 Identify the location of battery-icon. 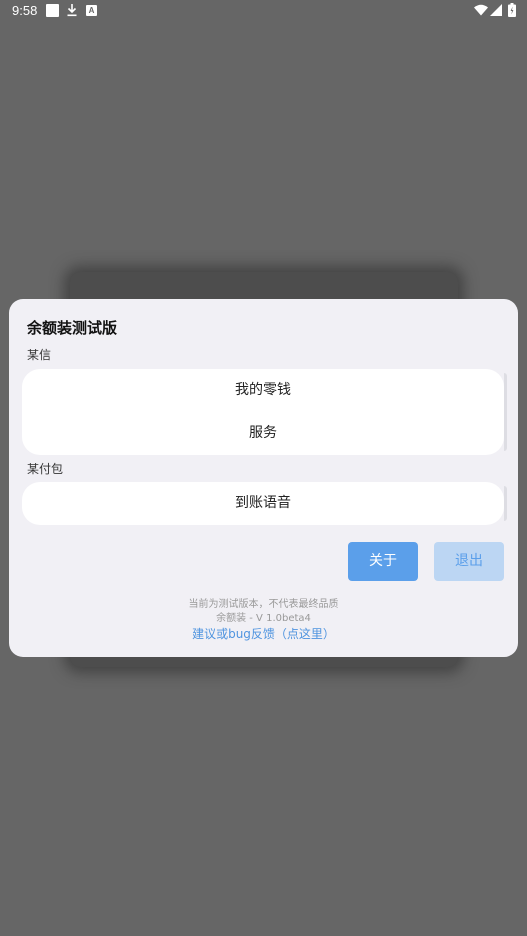
(512, 10).